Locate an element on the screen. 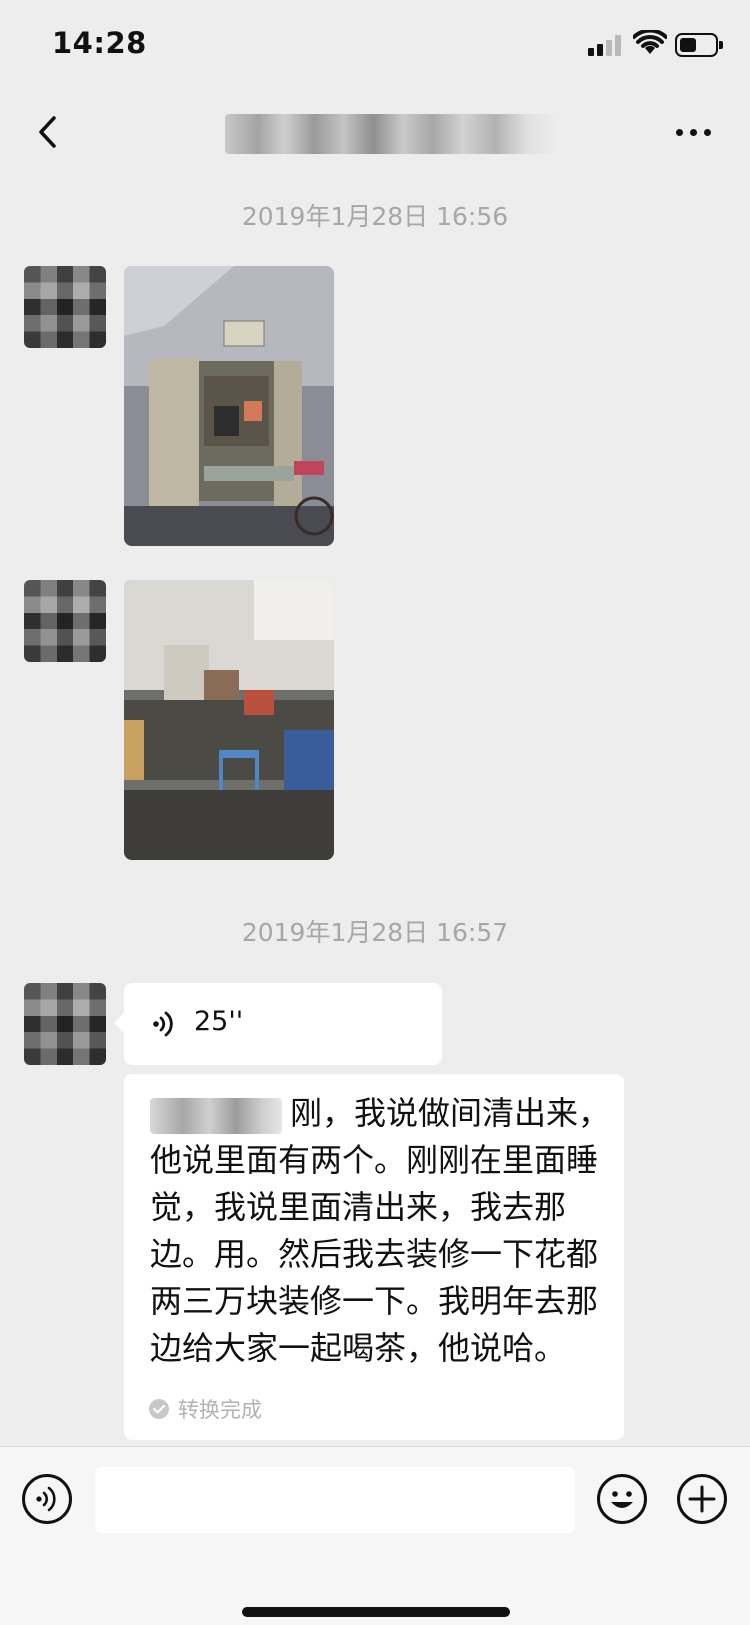 This screenshot has width=750, height=1625. status-bar: 14:28 is located at coordinates (375, 46).